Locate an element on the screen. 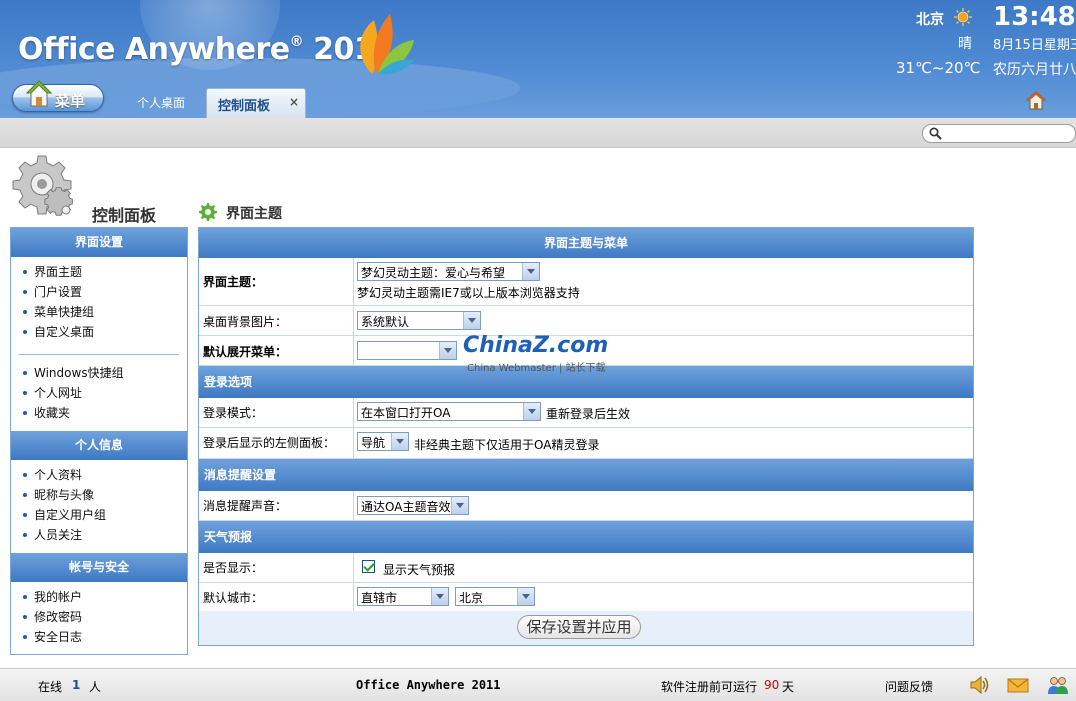 Image resolution: width=1076 pixels, height=701 pixels. site-watermark: ChinaZ.com China Webmaster | 站长下载 is located at coordinates (538, 353).